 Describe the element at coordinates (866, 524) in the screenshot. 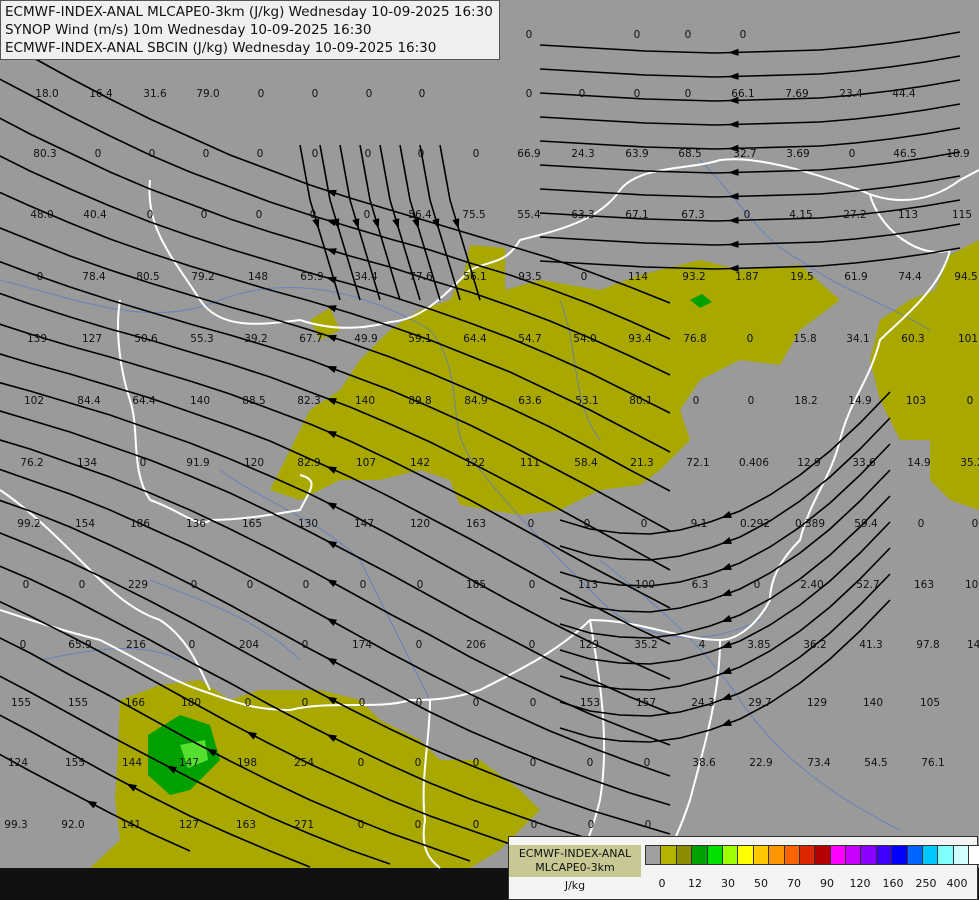

I see `sbcin-value-label: 59.4` at that location.